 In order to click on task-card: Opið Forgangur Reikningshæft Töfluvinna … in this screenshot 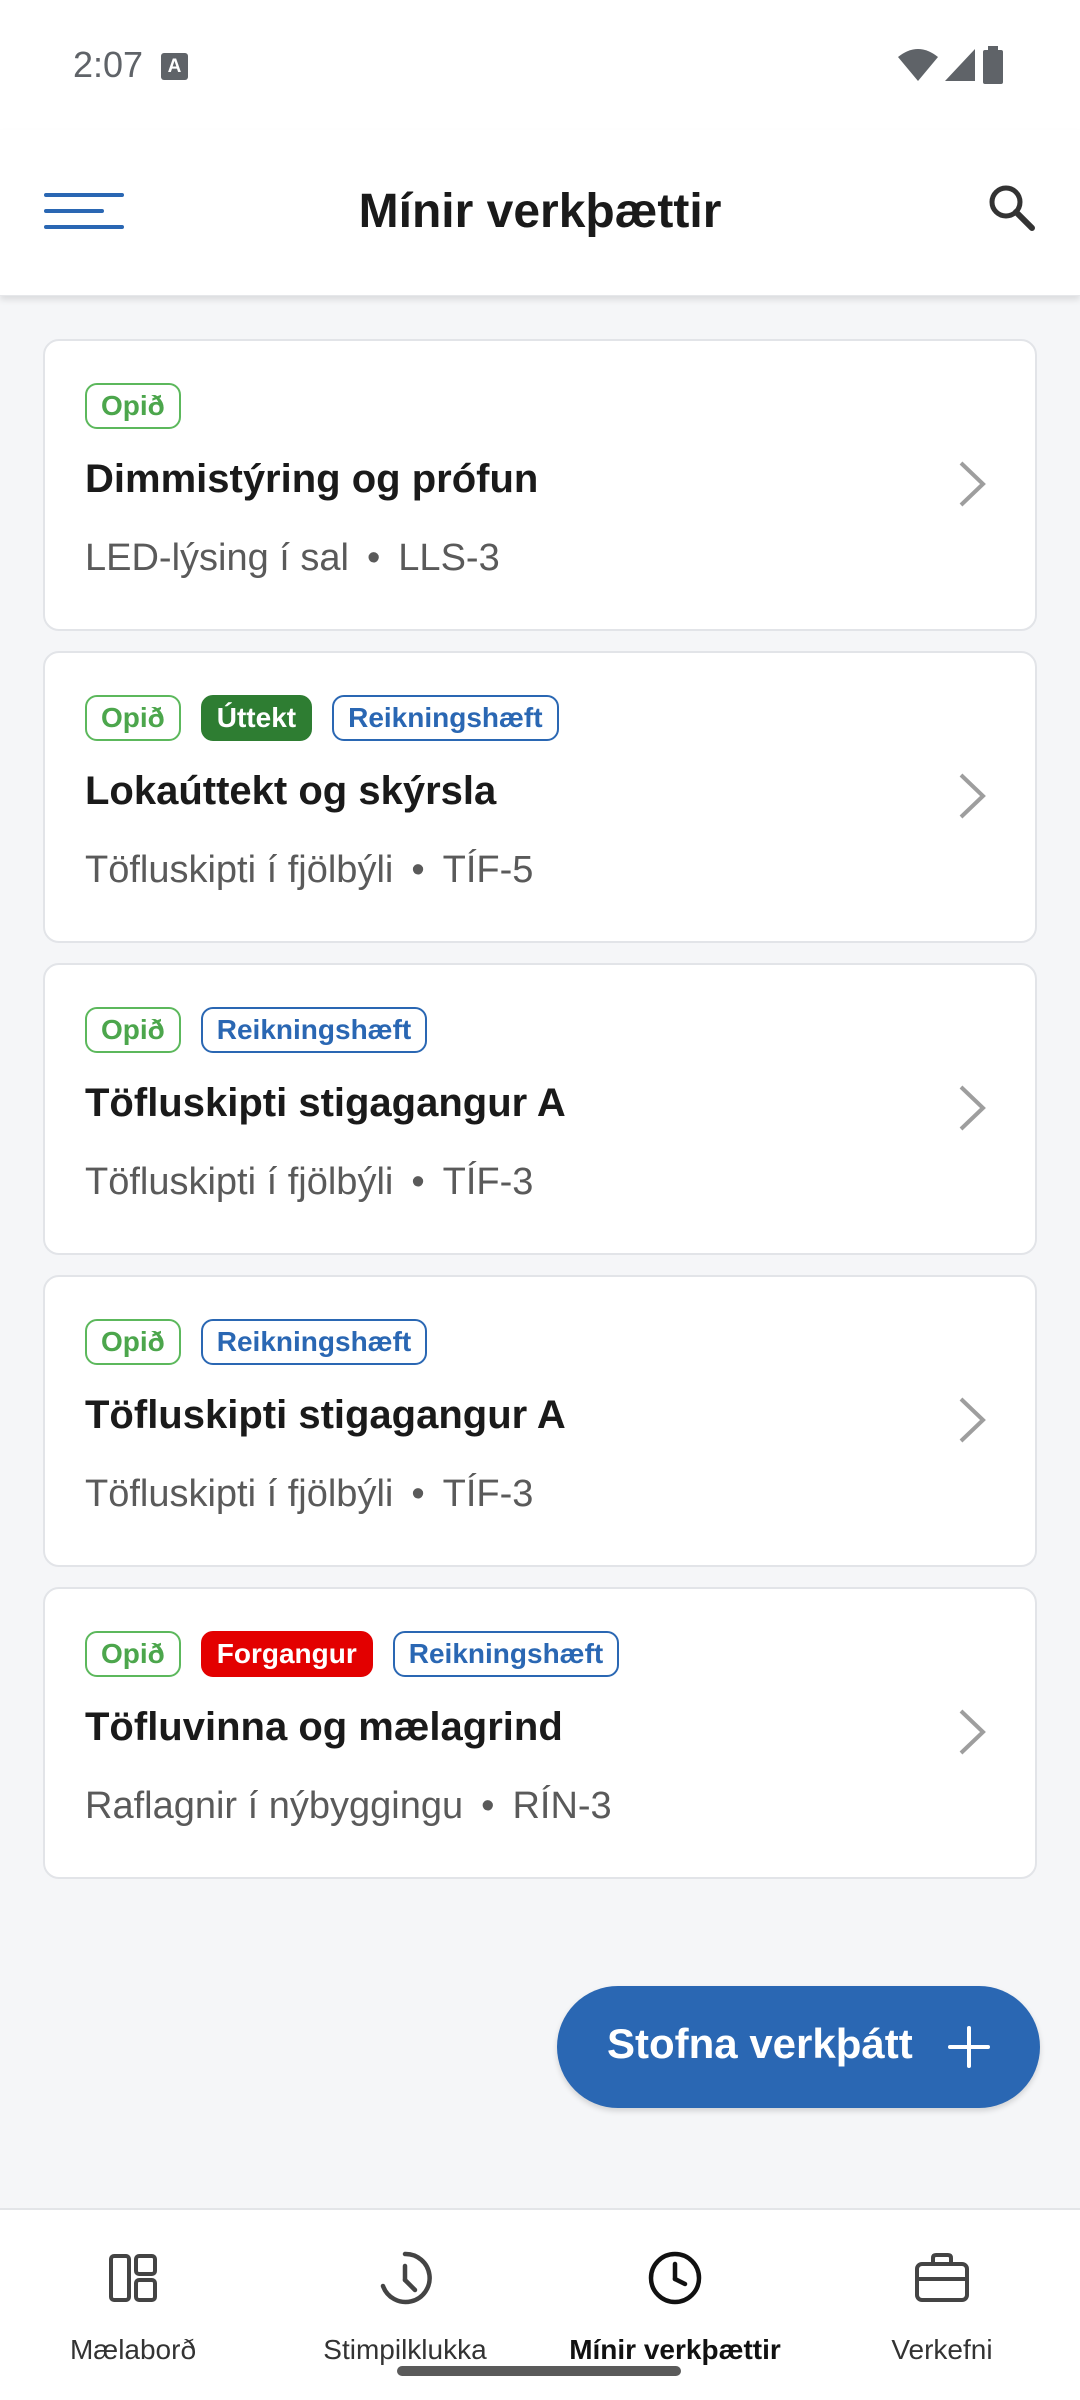, I will do `click(540, 1733)`.